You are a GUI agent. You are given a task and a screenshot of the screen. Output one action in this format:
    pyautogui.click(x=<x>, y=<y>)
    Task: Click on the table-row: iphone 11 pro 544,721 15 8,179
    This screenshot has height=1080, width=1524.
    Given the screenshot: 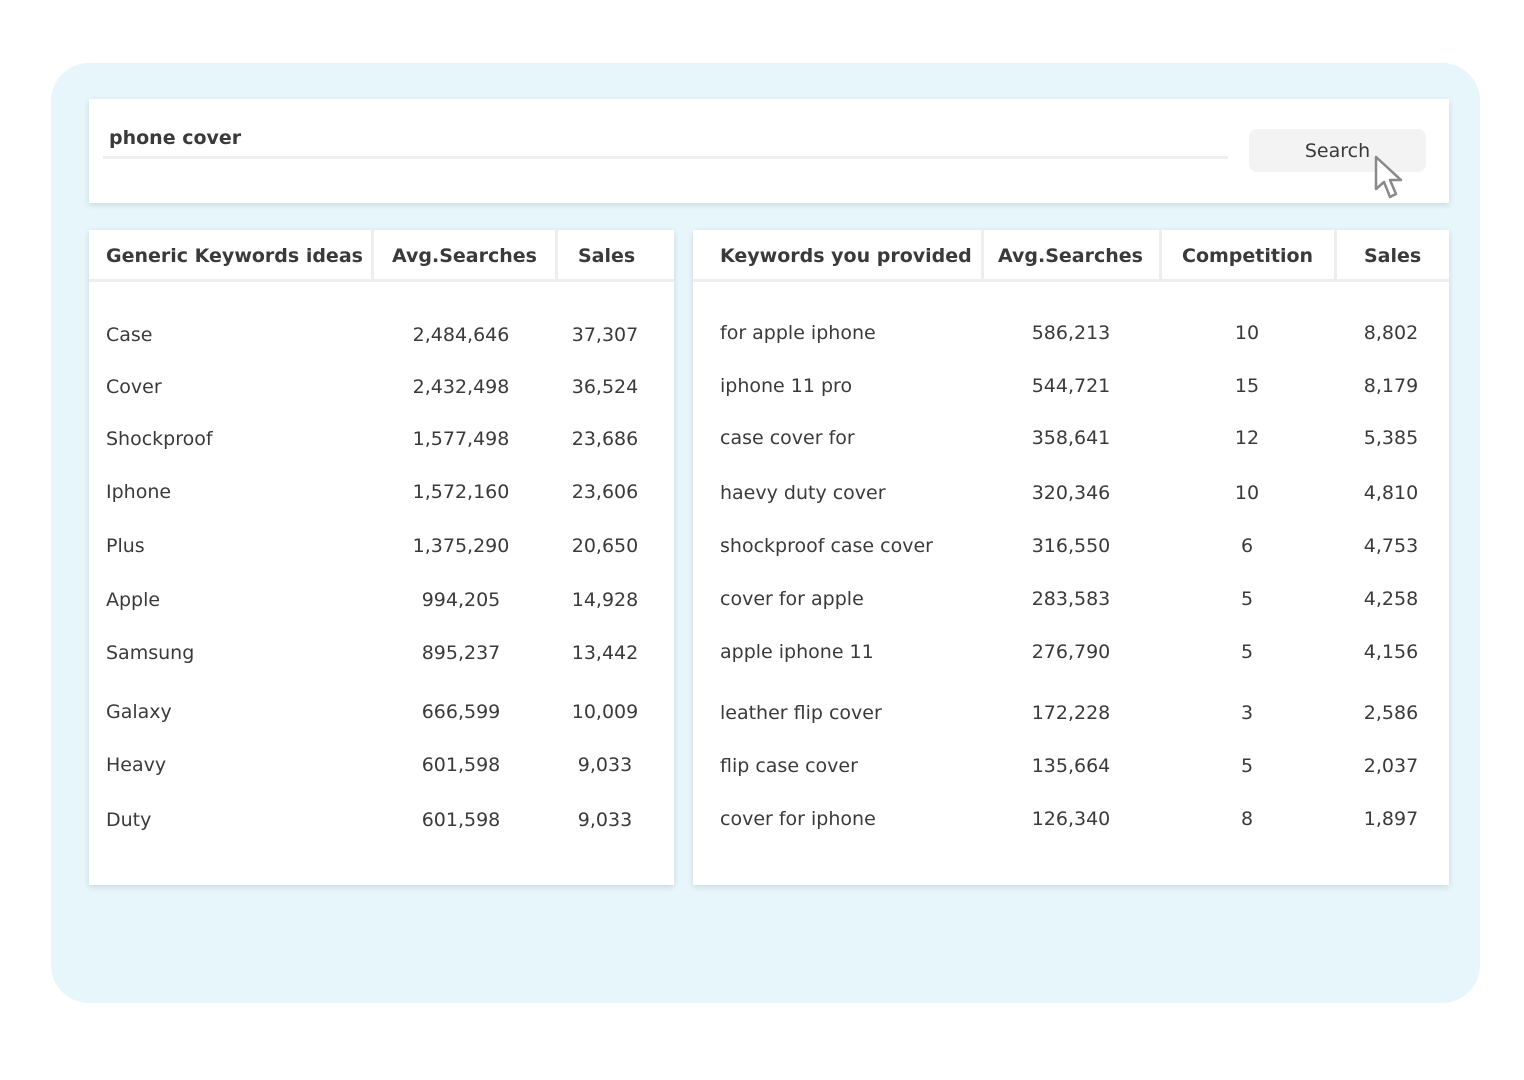 What is the action you would take?
    pyautogui.click(x=1071, y=386)
    